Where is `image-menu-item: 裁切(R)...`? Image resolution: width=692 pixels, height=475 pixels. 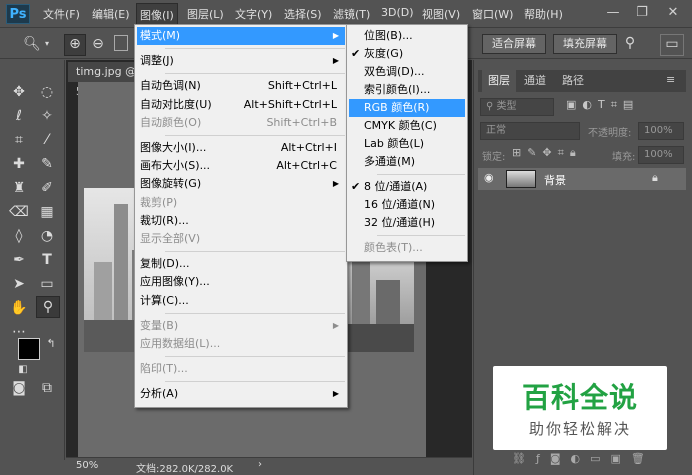
image-menu-item: 裁切(R)... is located at coordinates (241, 221).